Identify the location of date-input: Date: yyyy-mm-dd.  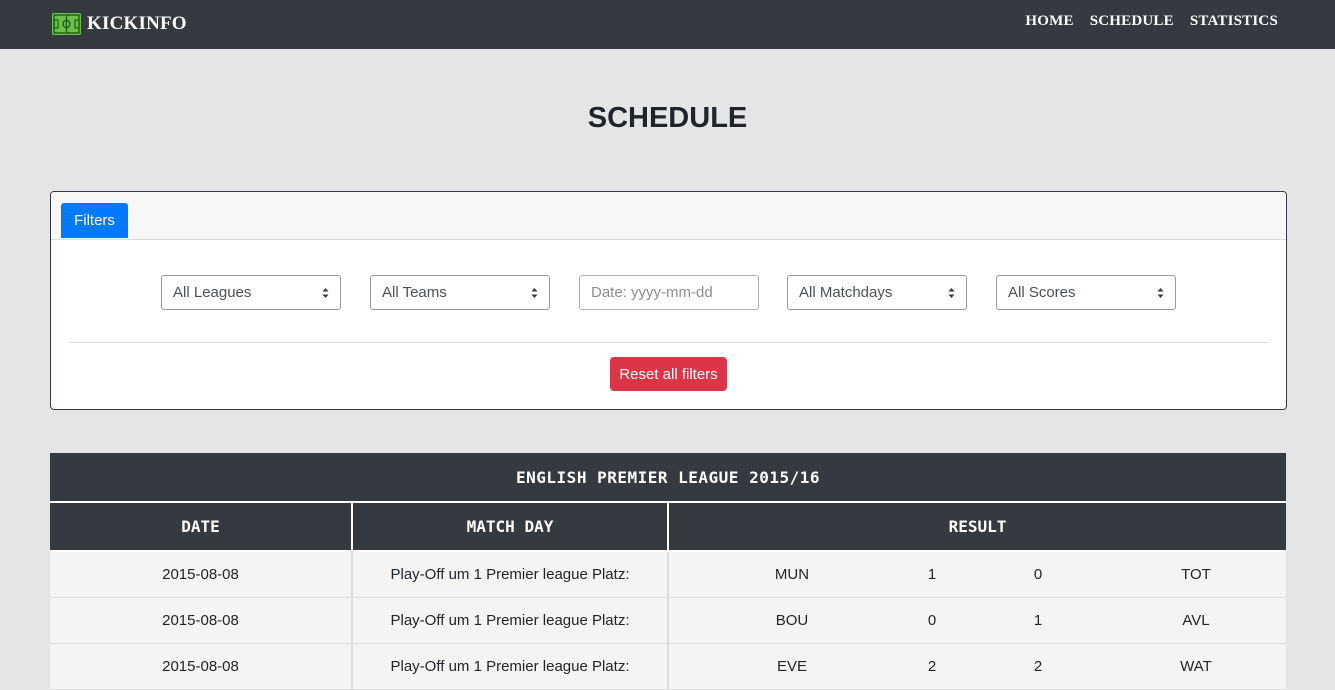
(669, 292).